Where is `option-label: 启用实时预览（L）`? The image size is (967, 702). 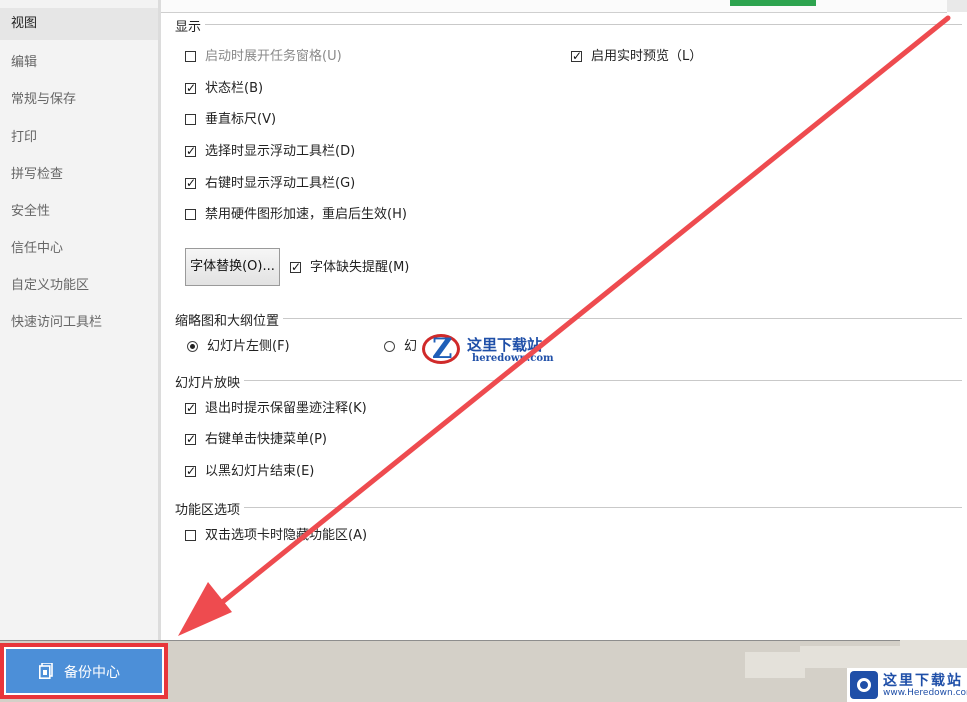
option-label: 启用实时预览（L） is located at coordinates (647, 56).